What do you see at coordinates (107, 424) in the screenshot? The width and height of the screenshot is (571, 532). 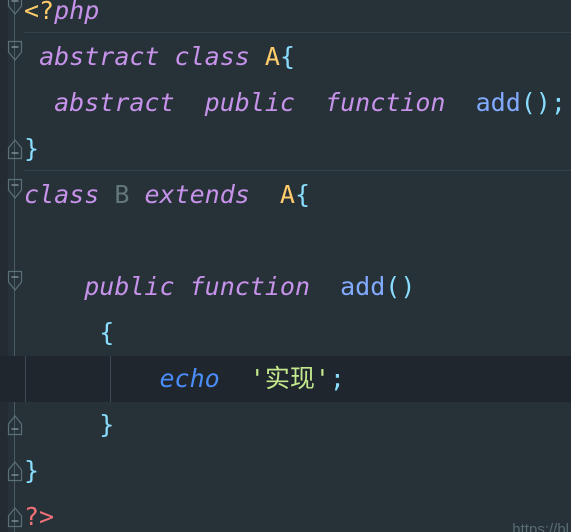 I see `token-punctuation-1: }` at bounding box center [107, 424].